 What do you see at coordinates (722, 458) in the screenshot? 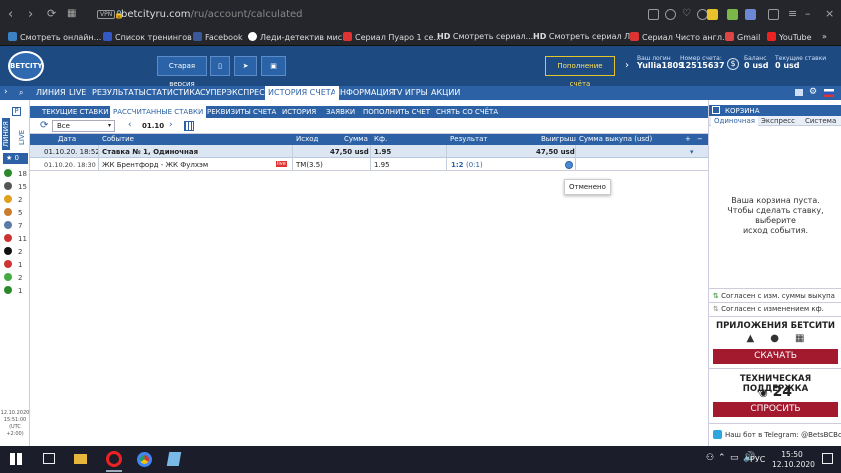
I see `tray-chevron-icon: ⌃` at bounding box center [722, 458].